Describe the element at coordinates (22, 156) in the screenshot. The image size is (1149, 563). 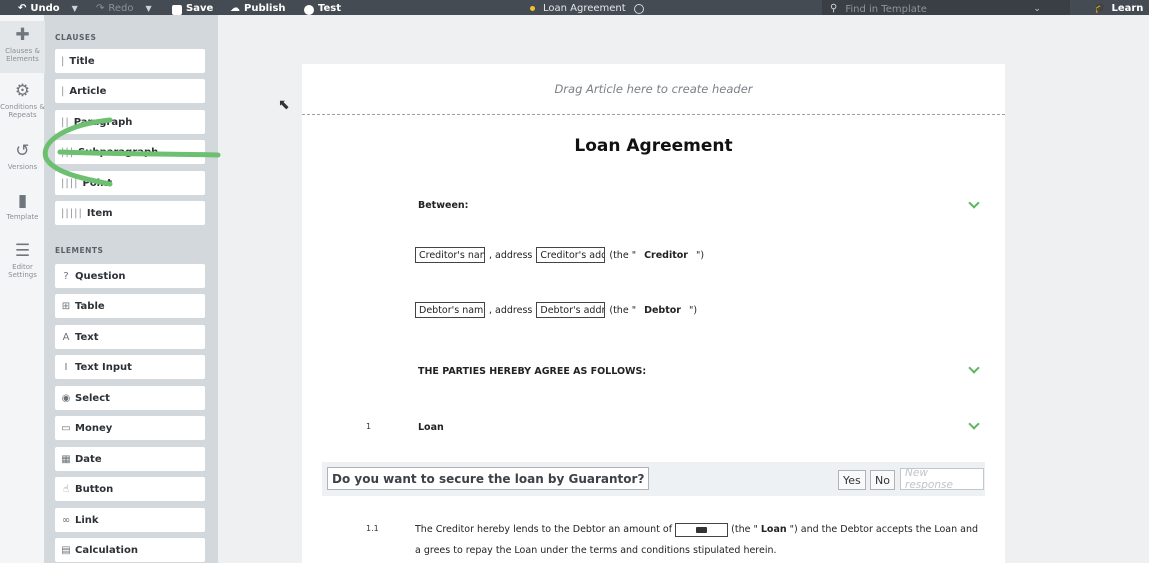
I see `rail-versions: ↺ Versions` at that location.